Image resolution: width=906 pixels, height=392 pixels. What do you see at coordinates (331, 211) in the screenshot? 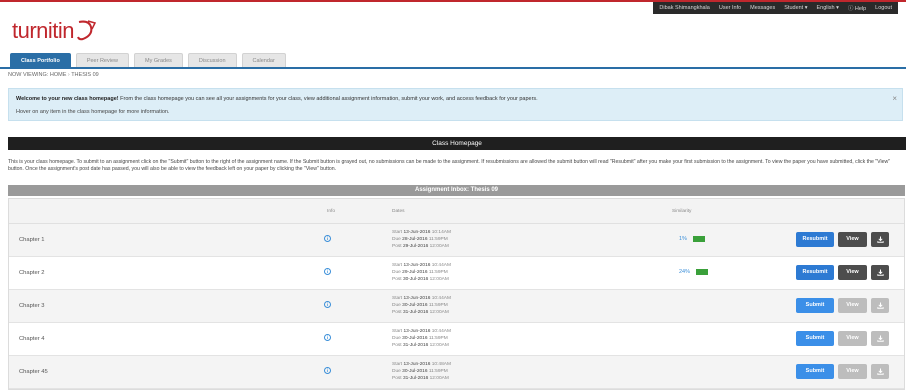
I see `header-info: Info` at bounding box center [331, 211].